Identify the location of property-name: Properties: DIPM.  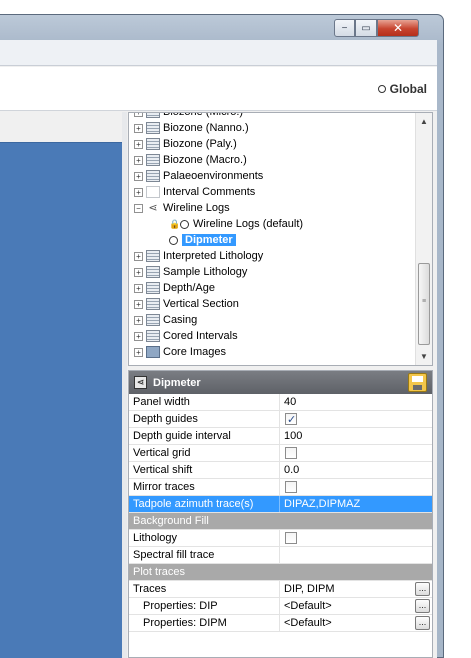
(204, 623).